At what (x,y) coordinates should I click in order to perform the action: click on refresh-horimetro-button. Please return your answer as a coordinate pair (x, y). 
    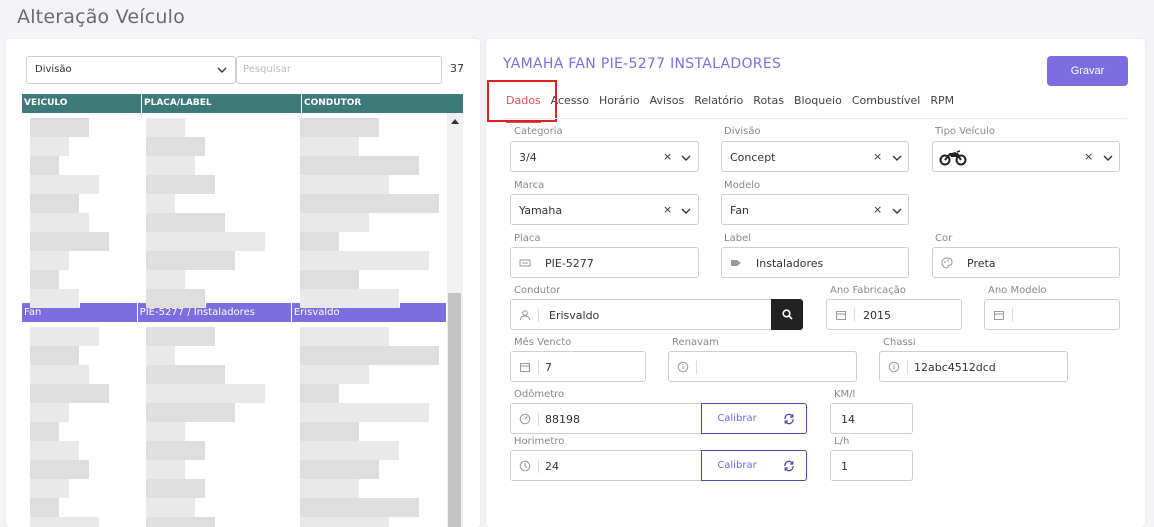
    Looking at the image, I should click on (789, 465).